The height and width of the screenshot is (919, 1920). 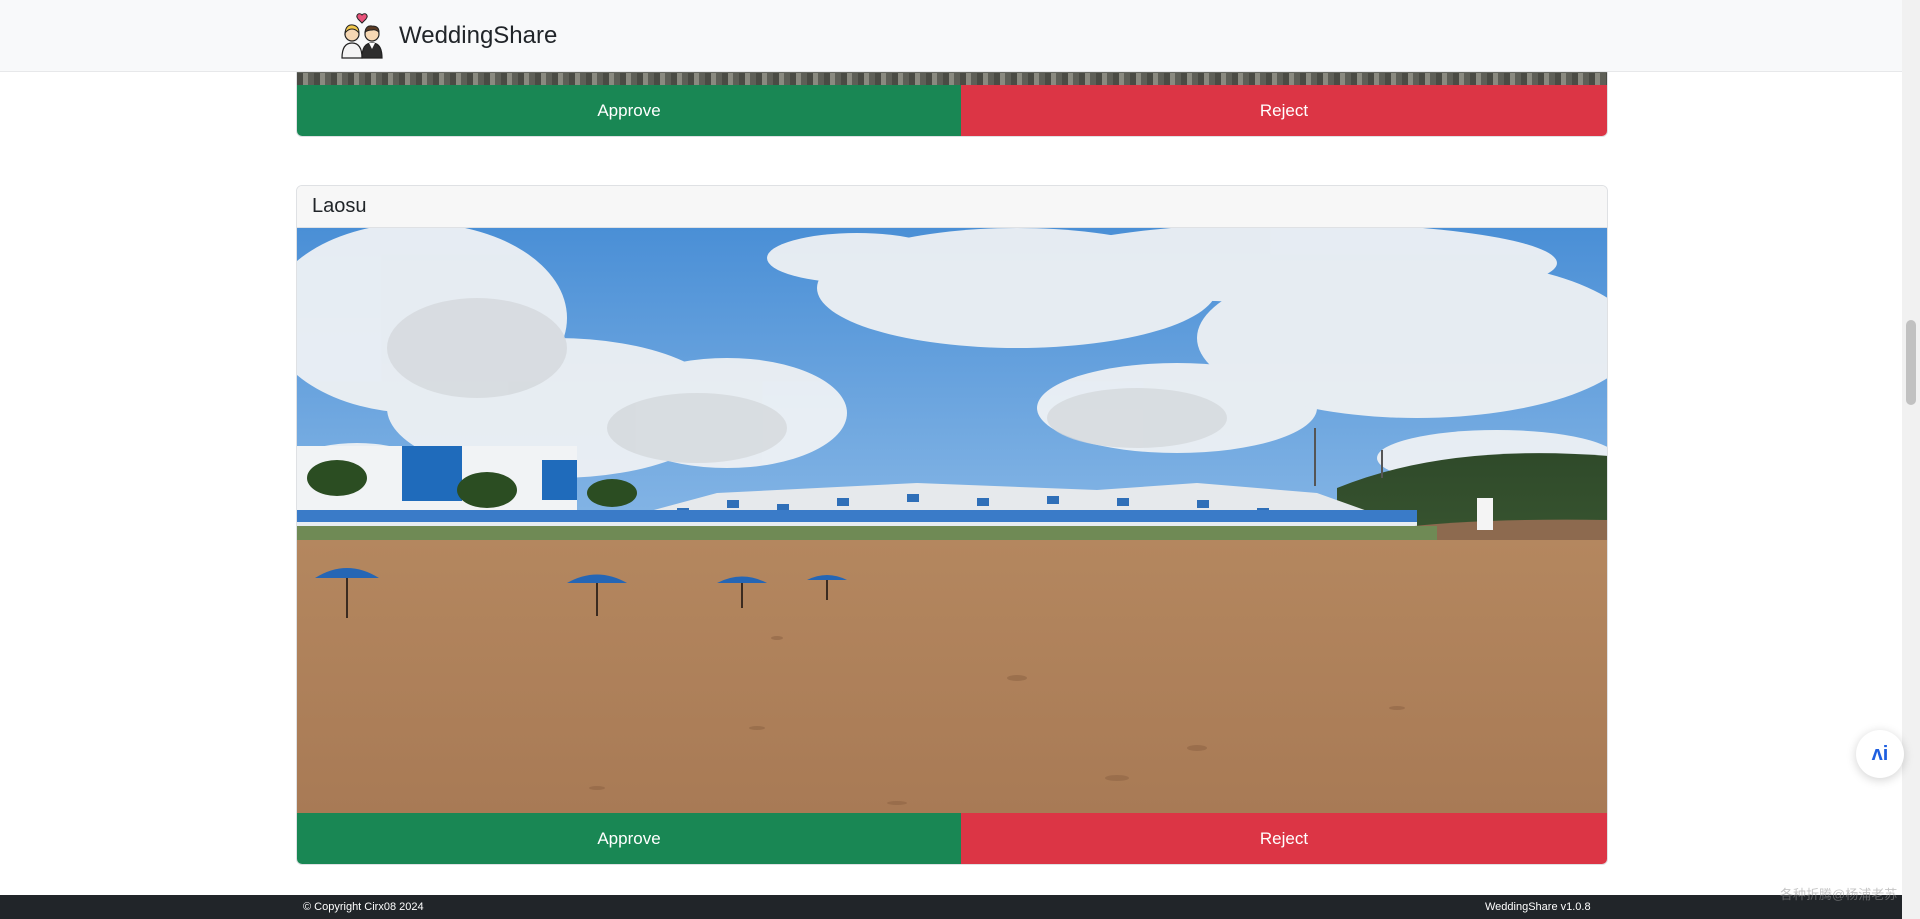 I want to click on card-header: Laosu, so click(x=952, y=207).